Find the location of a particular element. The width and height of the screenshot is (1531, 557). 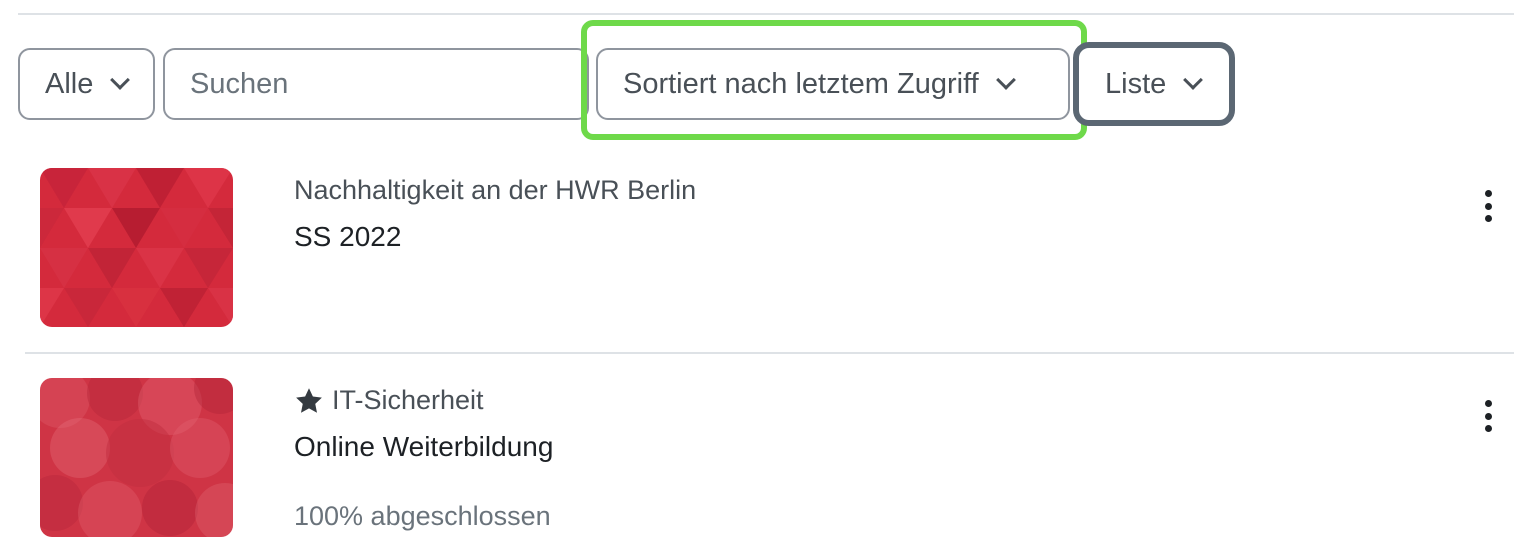

grouping-dropdown: Alle is located at coordinates (86, 84).